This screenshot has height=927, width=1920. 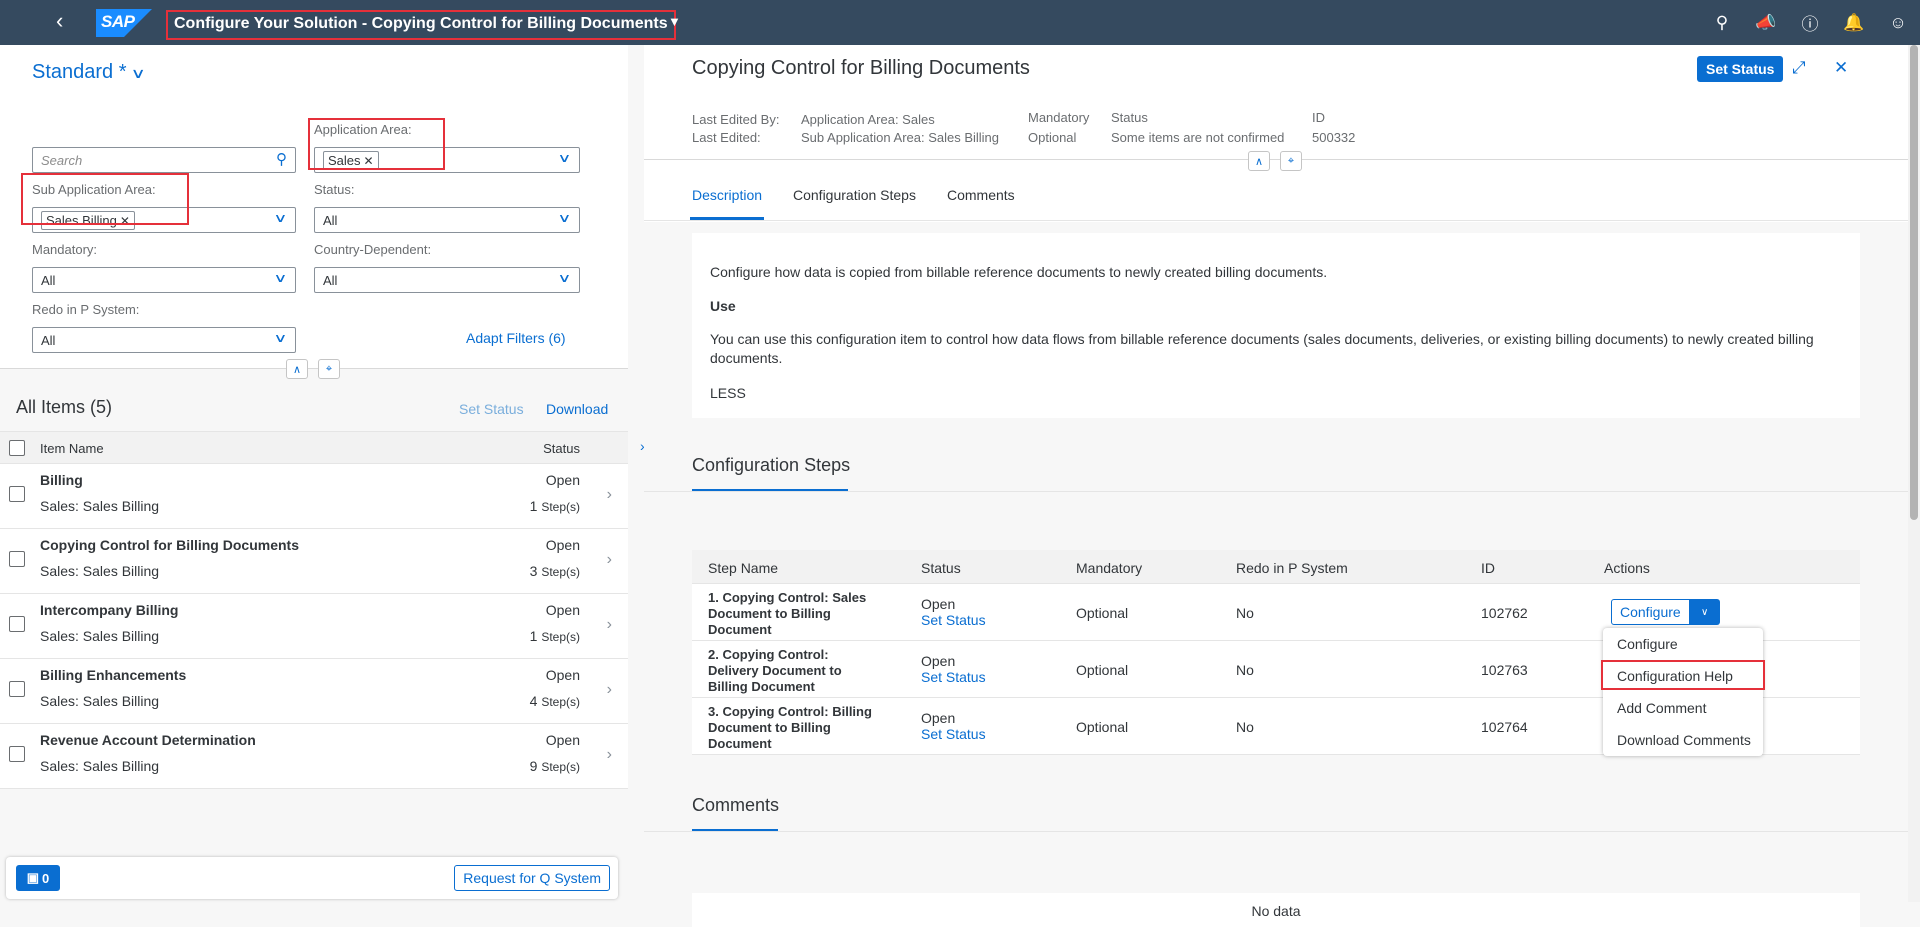 I want to click on tab-configuration-steps: Configuration Steps, so click(x=854, y=195).